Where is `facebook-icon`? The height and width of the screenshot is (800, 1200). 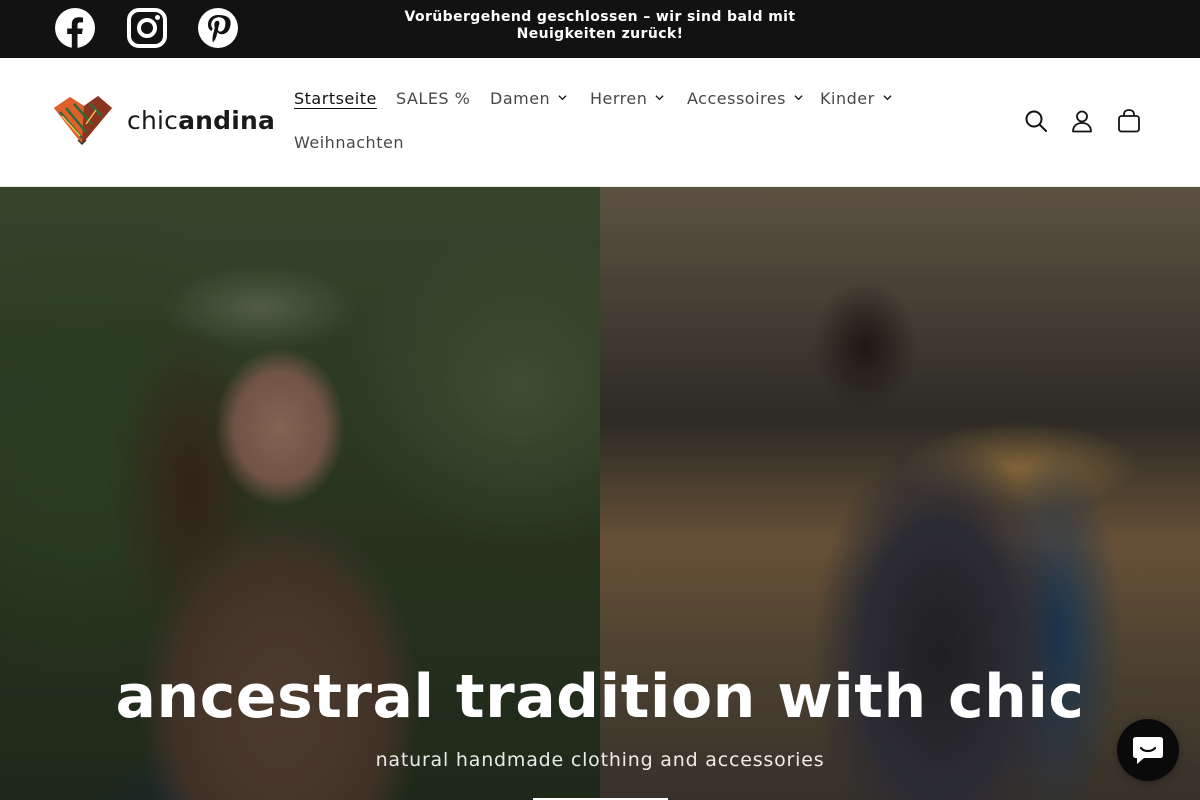
facebook-icon is located at coordinates (75, 28).